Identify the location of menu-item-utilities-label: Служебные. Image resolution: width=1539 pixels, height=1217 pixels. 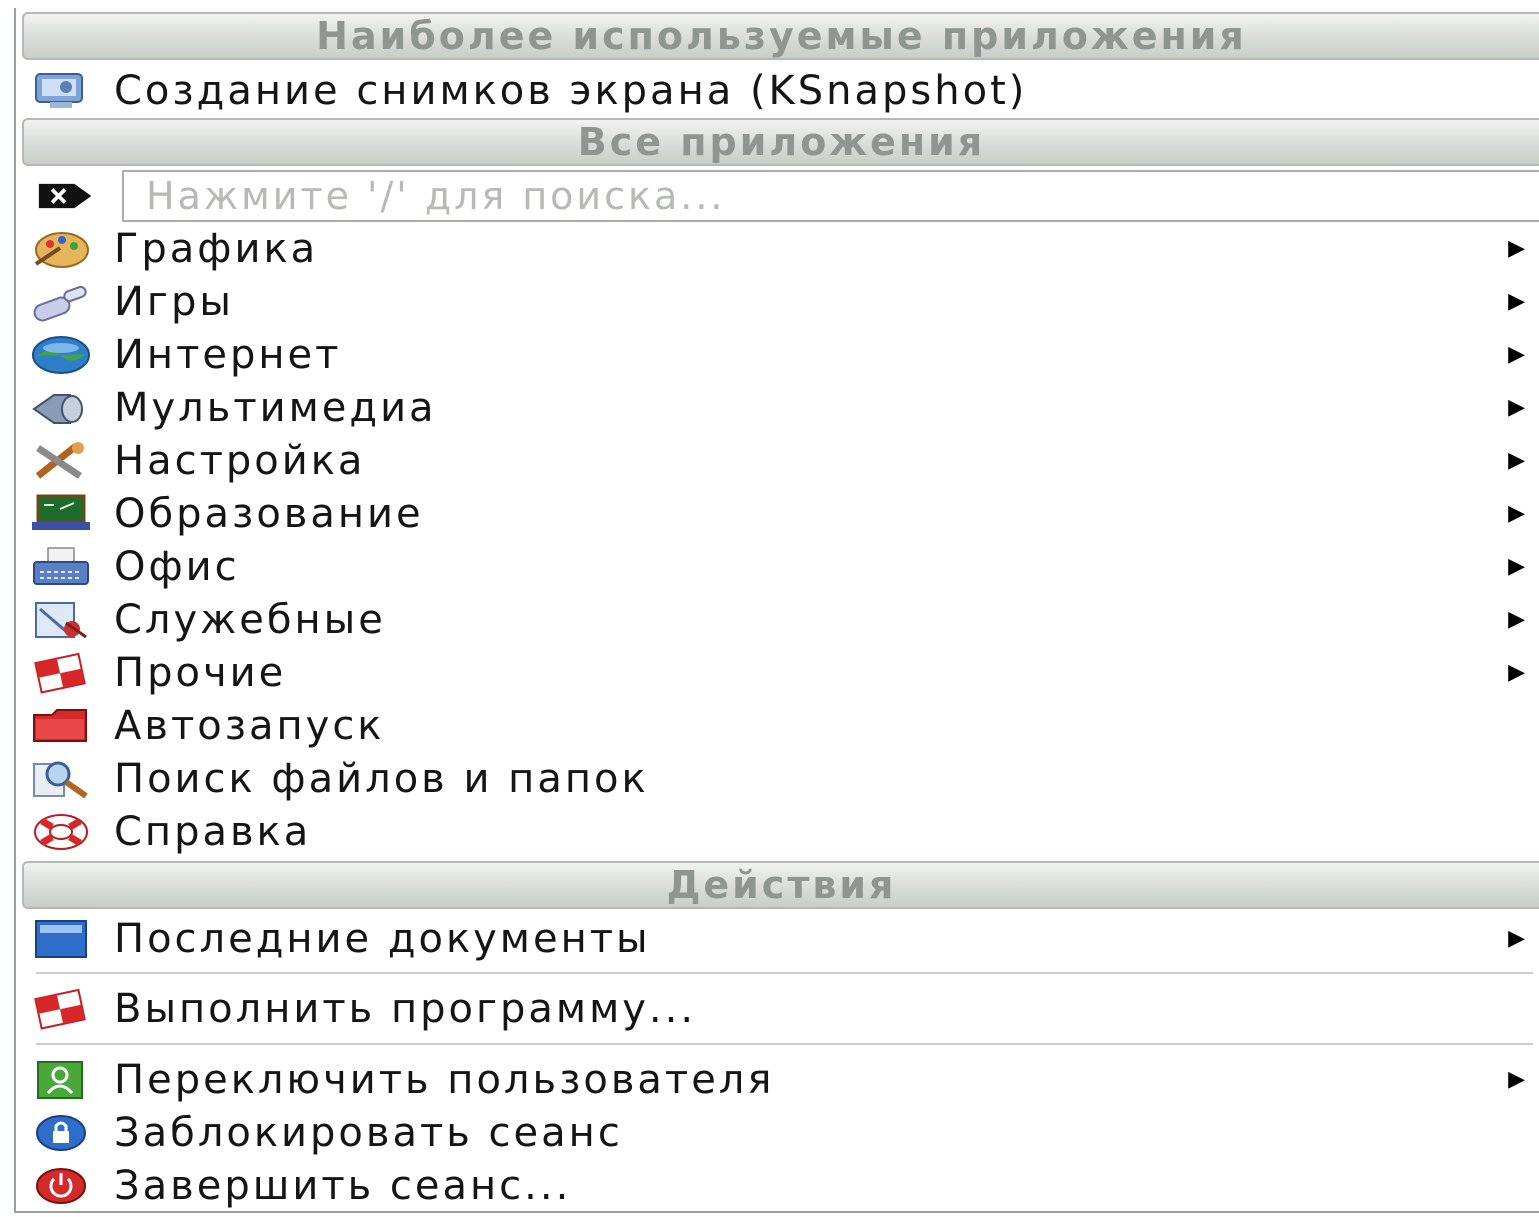
(250, 619).